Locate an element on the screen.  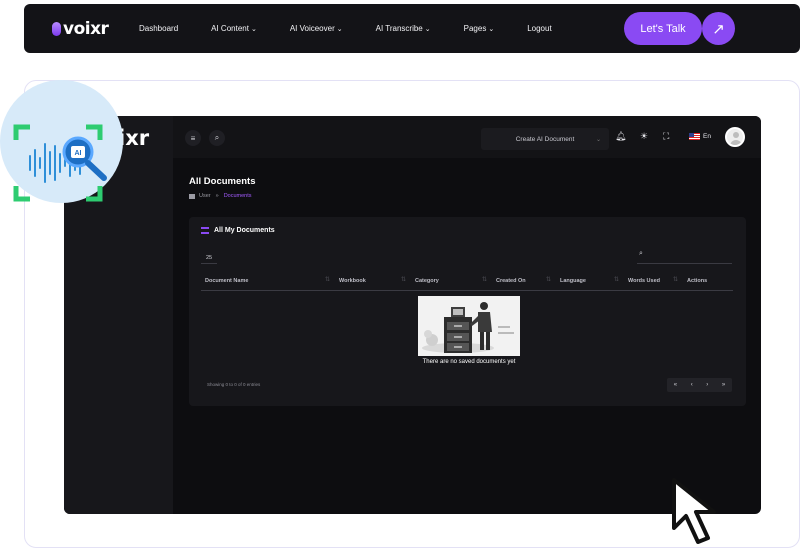
documents-icon is located at coordinates (205, 230).